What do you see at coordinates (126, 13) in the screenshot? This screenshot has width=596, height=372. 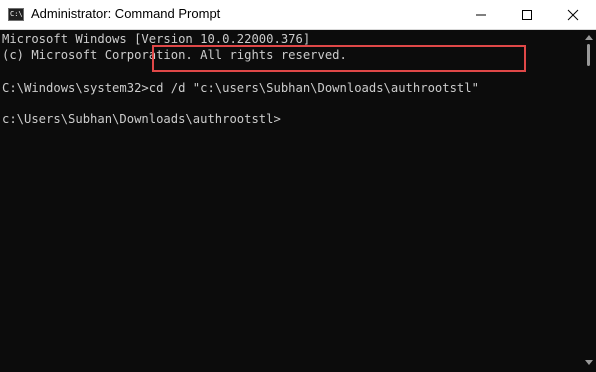 I see `window-title: Administrator: Command Prompt` at bounding box center [126, 13].